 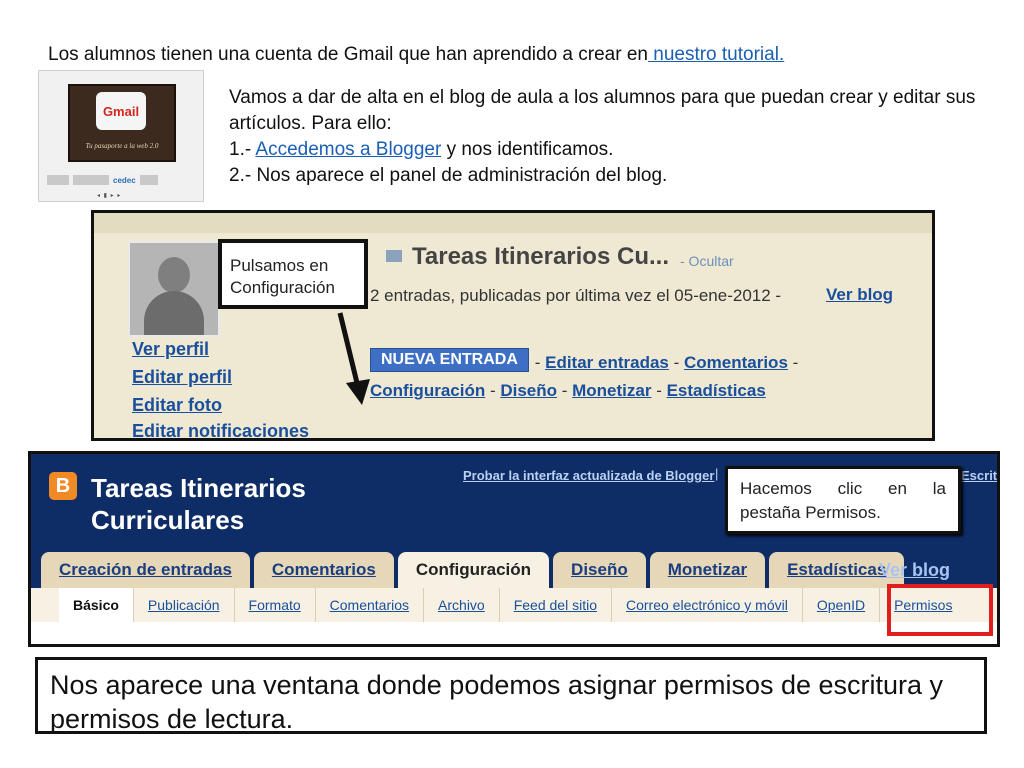 I want to click on design-link: Diseño, so click(x=528, y=390).